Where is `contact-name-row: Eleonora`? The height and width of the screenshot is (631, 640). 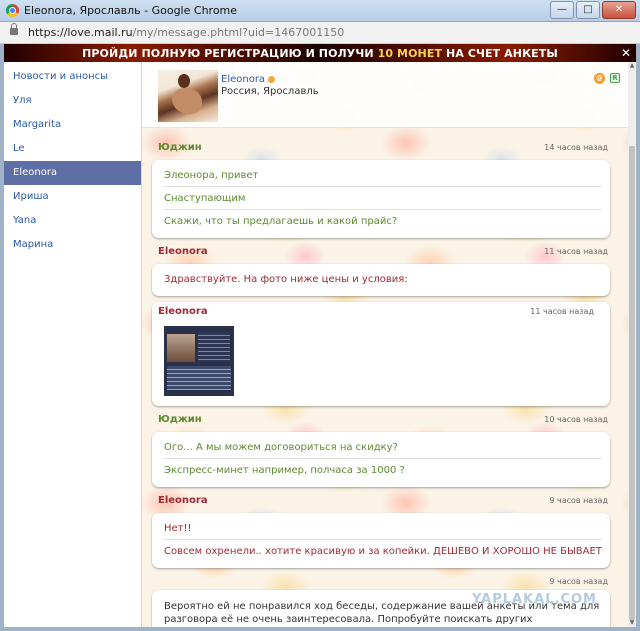
contact-name-row: Eleonora is located at coordinates (248, 79).